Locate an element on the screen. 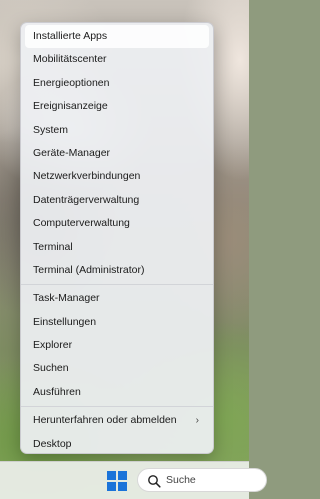  menu-item-shutdown-signout: Herunterfahren oder abmelden › is located at coordinates (117, 420).